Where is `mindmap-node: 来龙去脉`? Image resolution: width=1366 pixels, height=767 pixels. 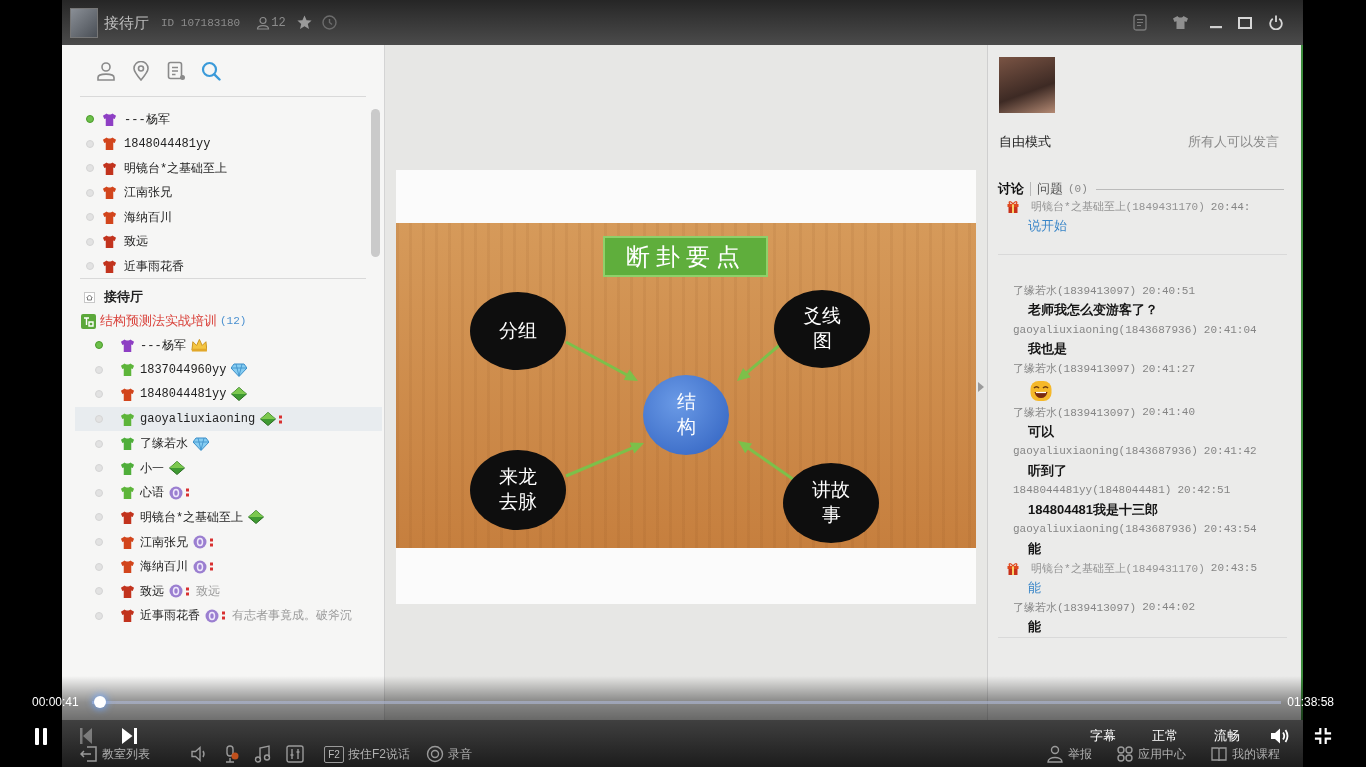 mindmap-node: 来龙去脉 is located at coordinates (518, 490).